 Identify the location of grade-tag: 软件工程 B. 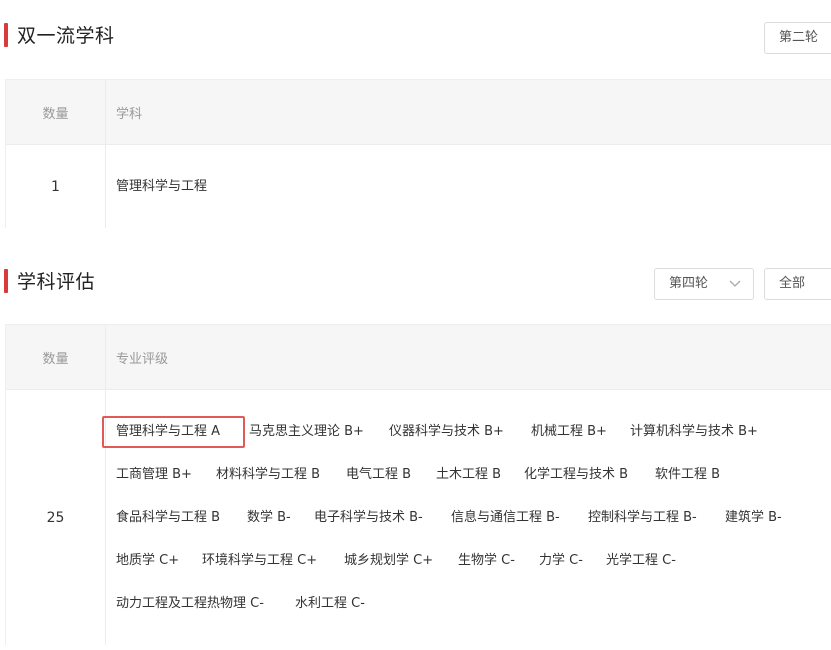
(687, 475).